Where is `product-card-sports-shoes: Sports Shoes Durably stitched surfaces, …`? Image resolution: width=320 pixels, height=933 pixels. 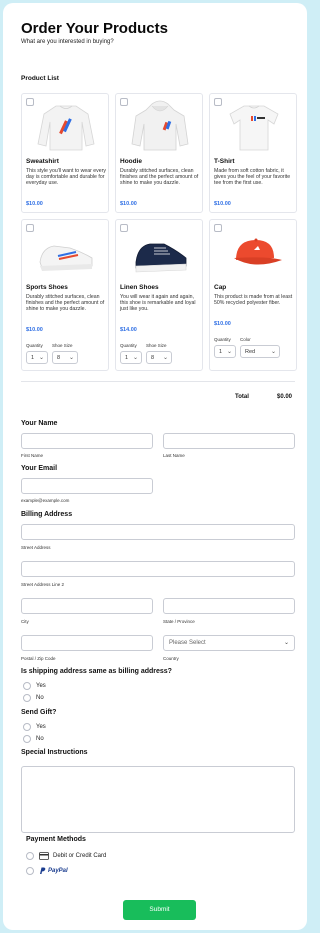
product-card-sports-shoes: Sports Shoes Durably stitched surfaces, … is located at coordinates (65, 295).